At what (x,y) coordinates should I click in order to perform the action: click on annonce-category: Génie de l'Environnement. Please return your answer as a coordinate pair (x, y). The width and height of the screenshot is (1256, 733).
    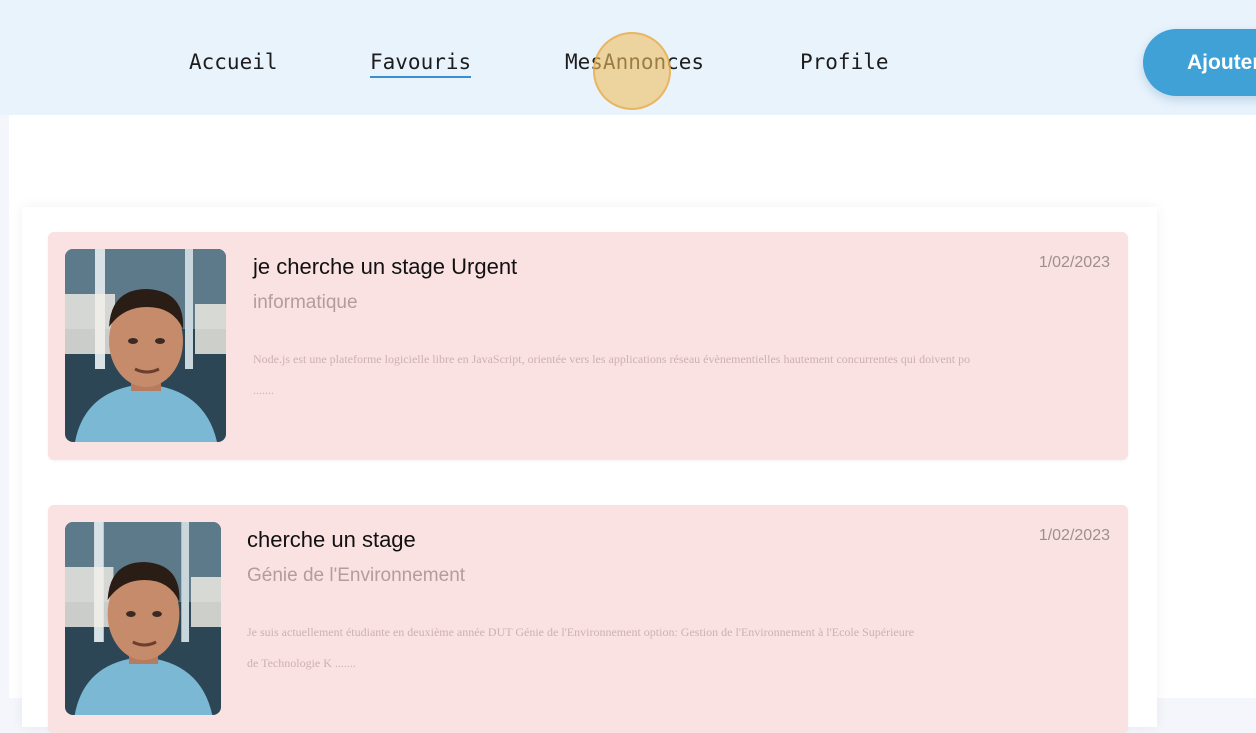
    Looking at the image, I should click on (356, 575).